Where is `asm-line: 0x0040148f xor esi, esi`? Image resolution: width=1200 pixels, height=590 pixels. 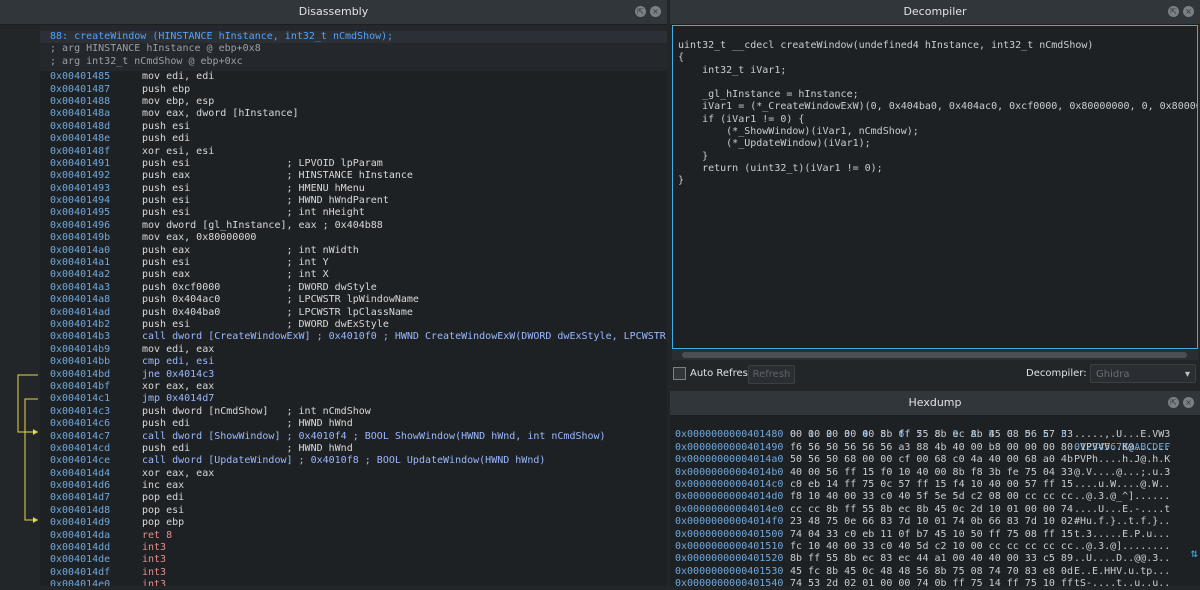 asm-line: 0x0040148f xor esi, esi is located at coordinates (353, 152).